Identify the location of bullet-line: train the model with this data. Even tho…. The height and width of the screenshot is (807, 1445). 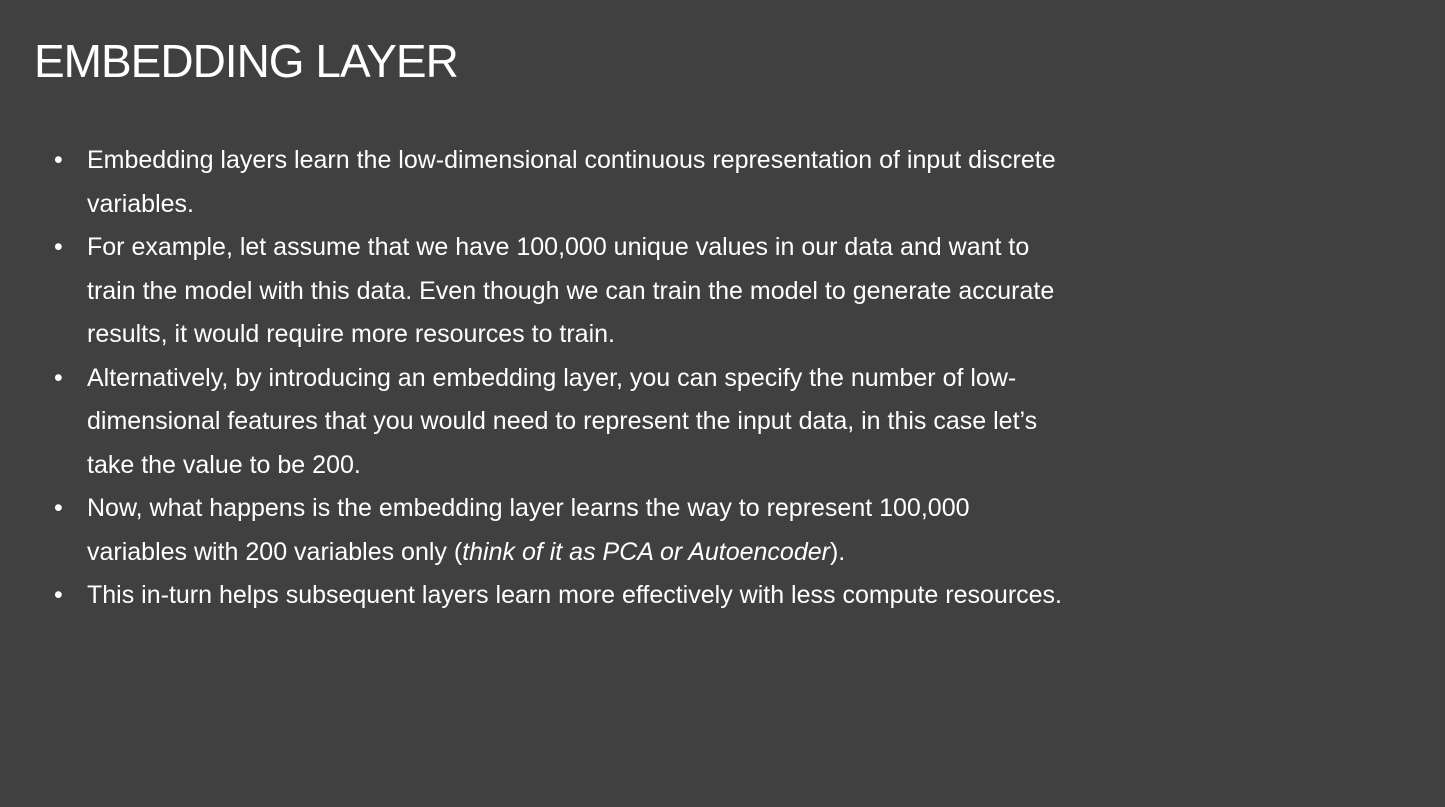
(571, 290).